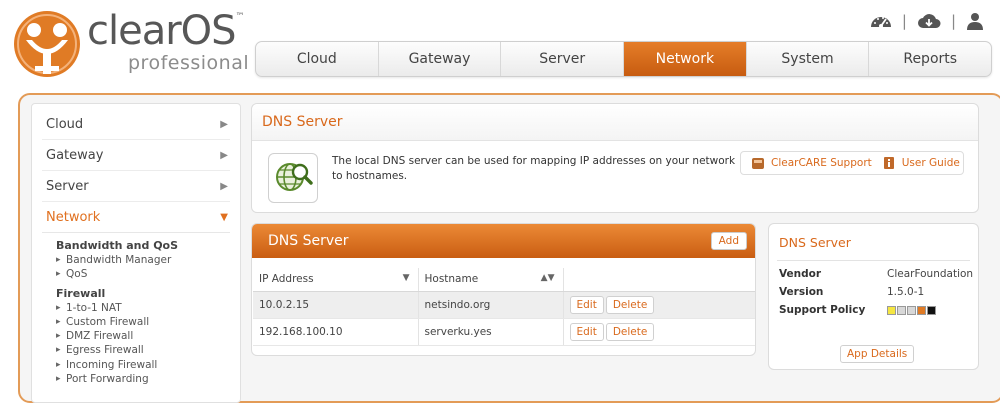  What do you see at coordinates (873, 260) in the screenshot?
I see `divider` at bounding box center [873, 260].